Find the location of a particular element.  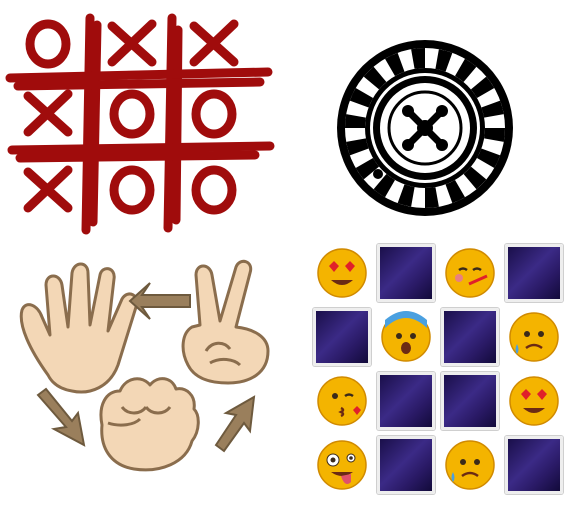

zany-emoji-icon is located at coordinates (342, 465).